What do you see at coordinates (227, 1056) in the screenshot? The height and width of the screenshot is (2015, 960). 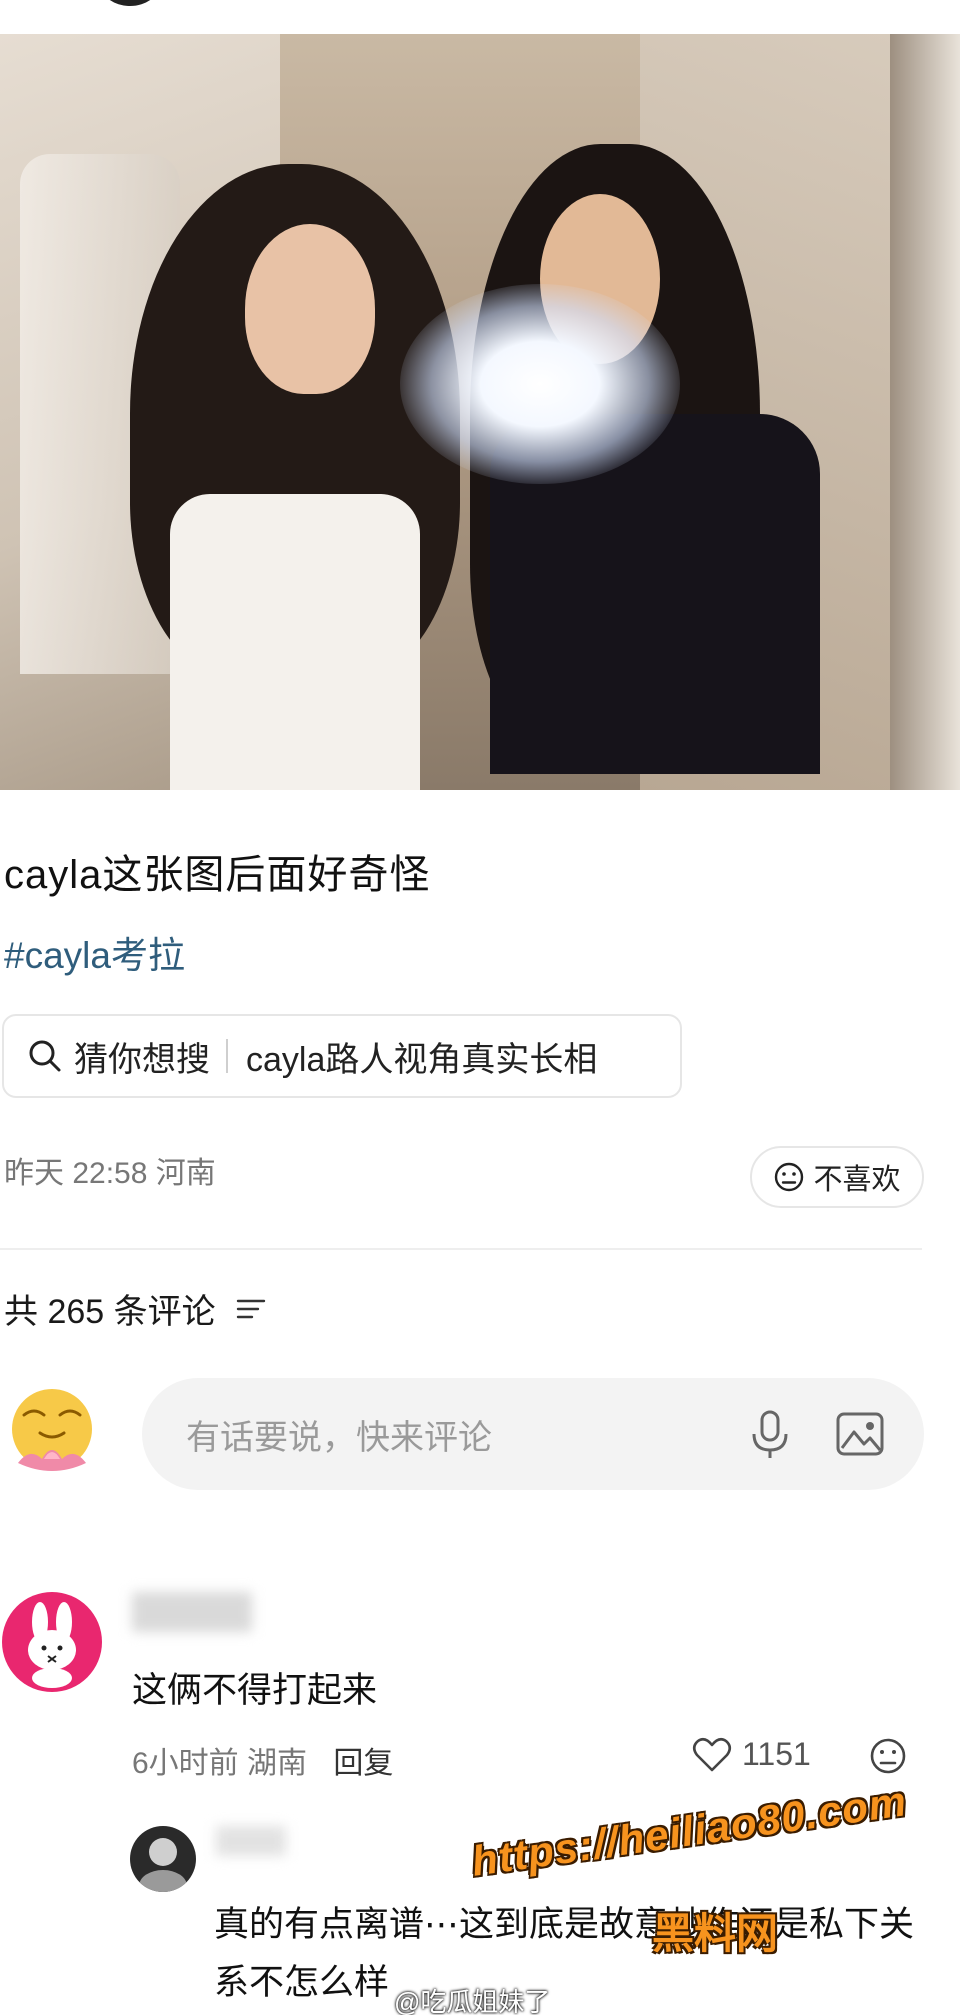 I see `chip-divider` at bounding box center [227, 1056].